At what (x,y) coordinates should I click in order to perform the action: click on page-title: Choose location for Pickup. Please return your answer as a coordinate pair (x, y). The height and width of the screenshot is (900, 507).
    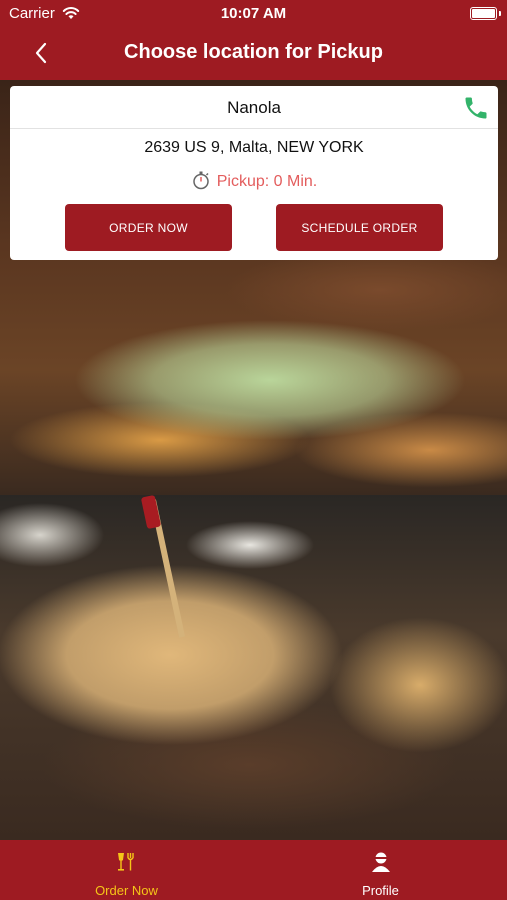
    Looking at the image, I should click on (253, 52).